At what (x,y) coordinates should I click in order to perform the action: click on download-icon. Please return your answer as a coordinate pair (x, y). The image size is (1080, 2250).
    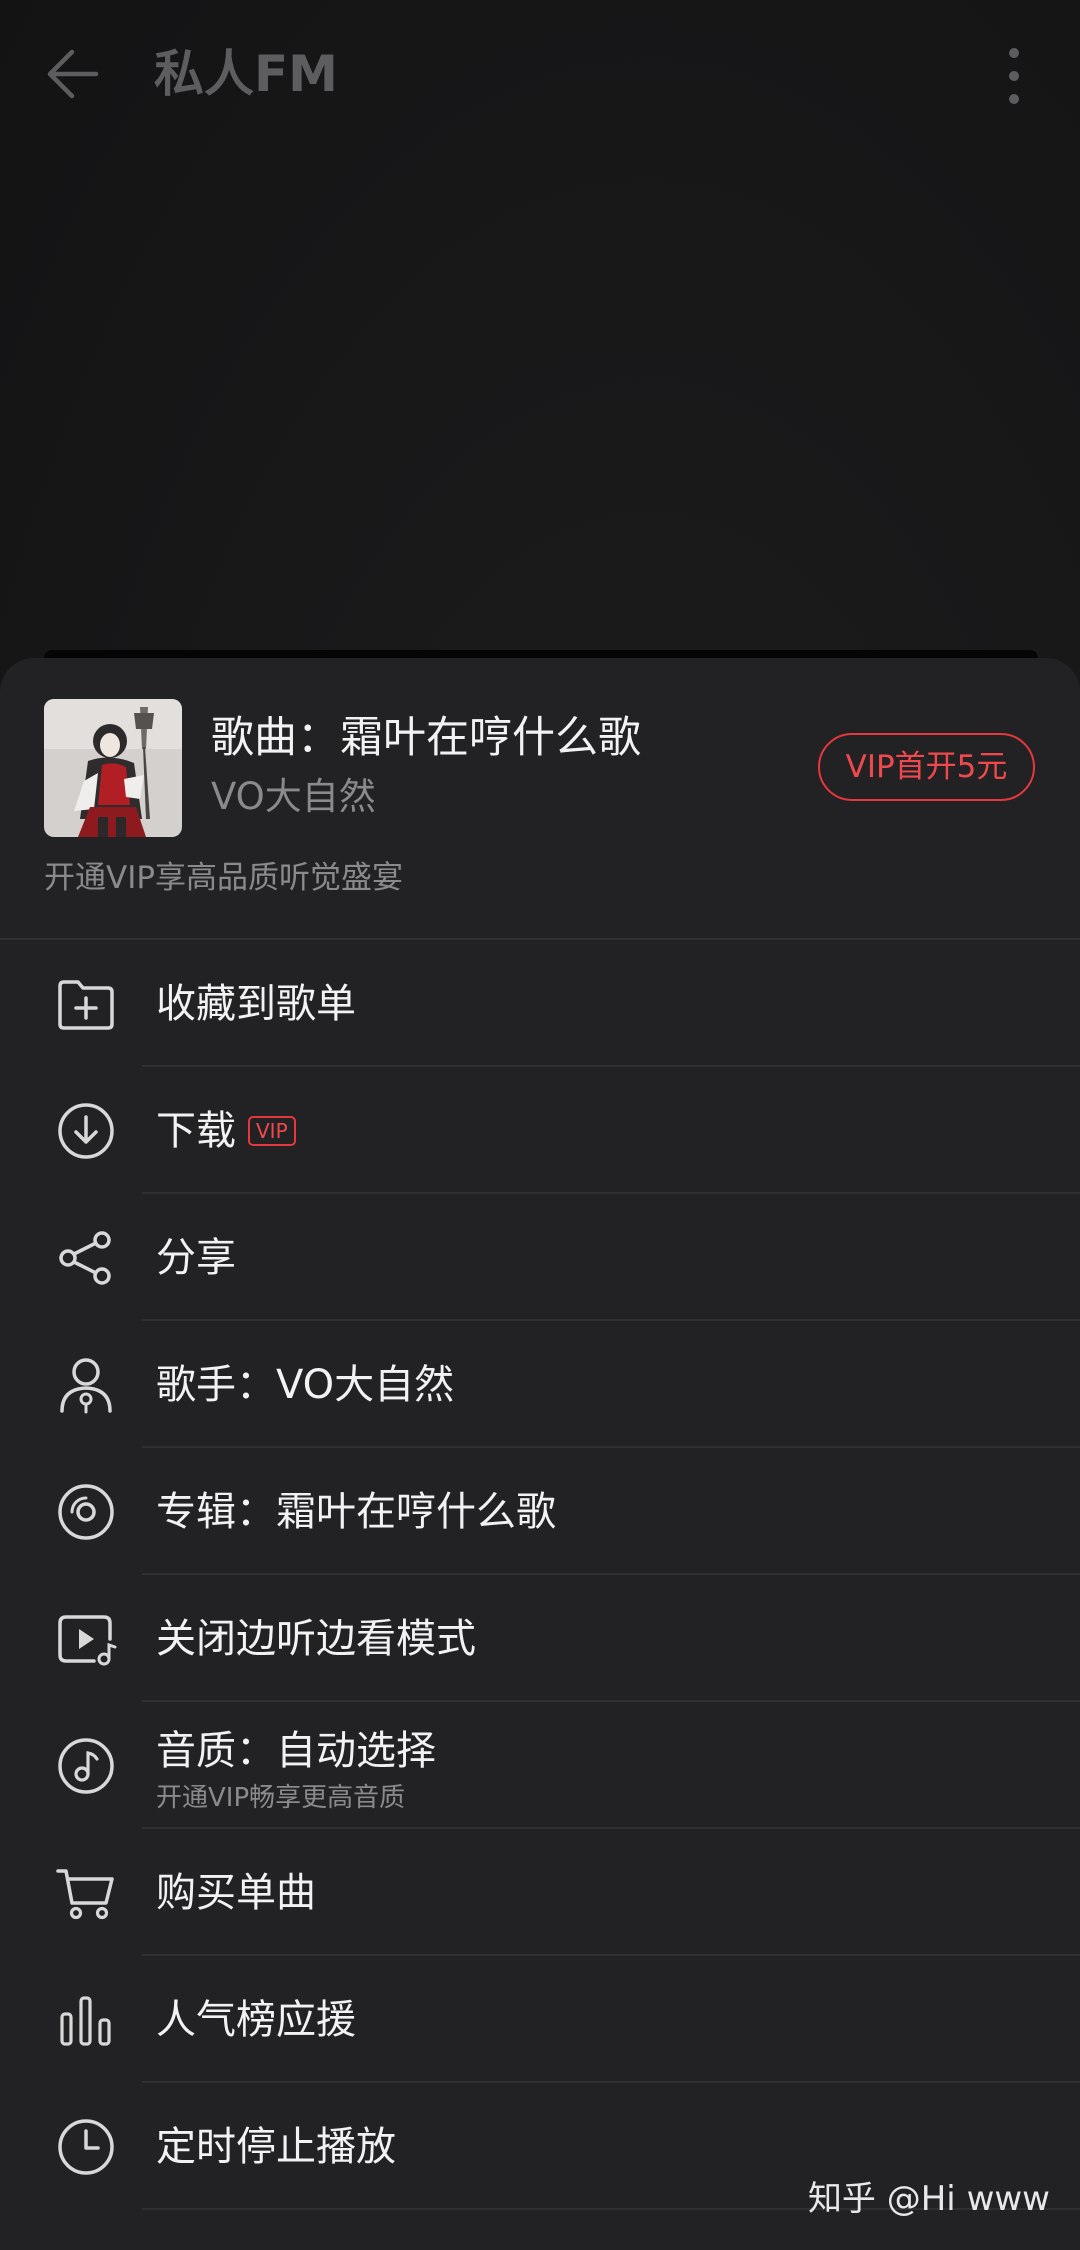
    Looking at the image, I should click on (86, 1131).